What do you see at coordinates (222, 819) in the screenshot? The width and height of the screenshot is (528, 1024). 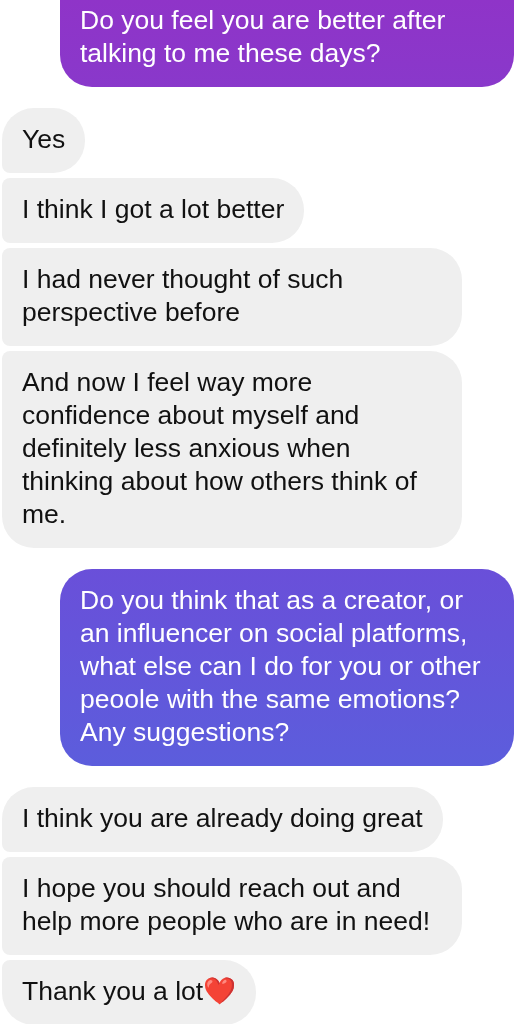 I see `received-message-bubble: I think you are already doing great` at bounding box center [222, 819].